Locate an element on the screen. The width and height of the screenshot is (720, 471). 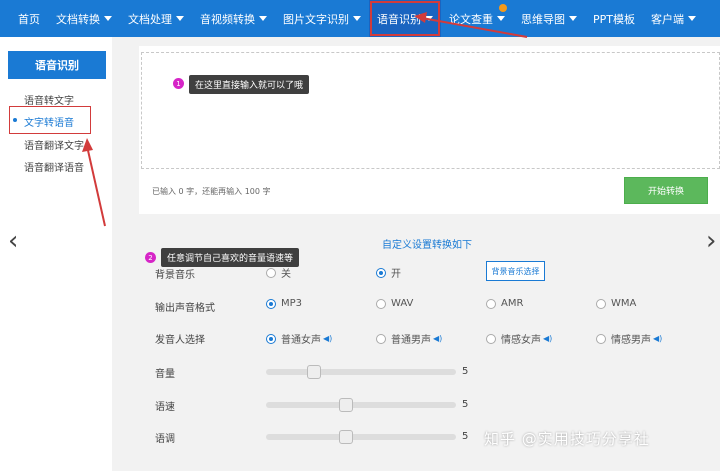
radio-label: 关 is located at coordinates (286, 274).